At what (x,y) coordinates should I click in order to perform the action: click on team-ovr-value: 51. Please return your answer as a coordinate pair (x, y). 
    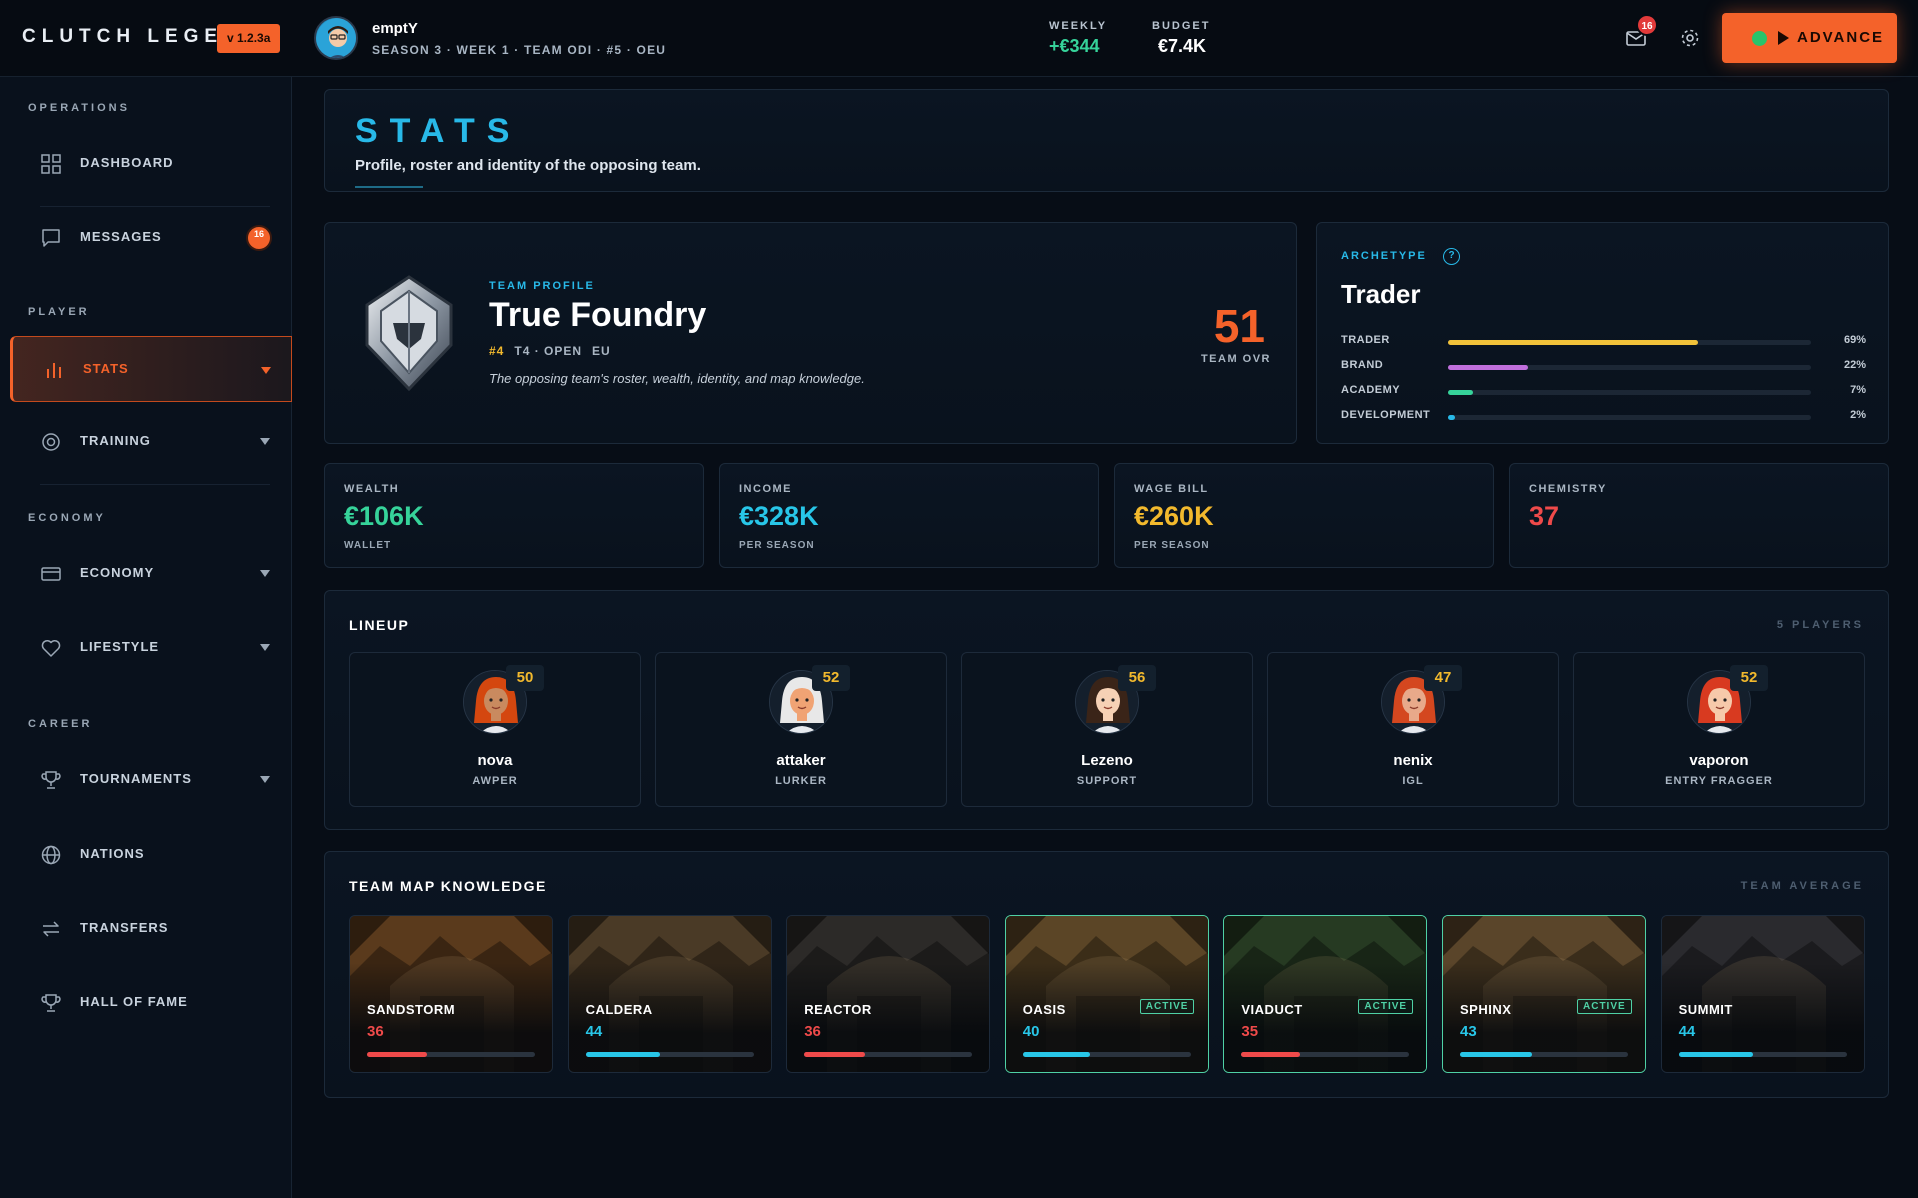
    Looking at the image, I should click on (1239, 326).